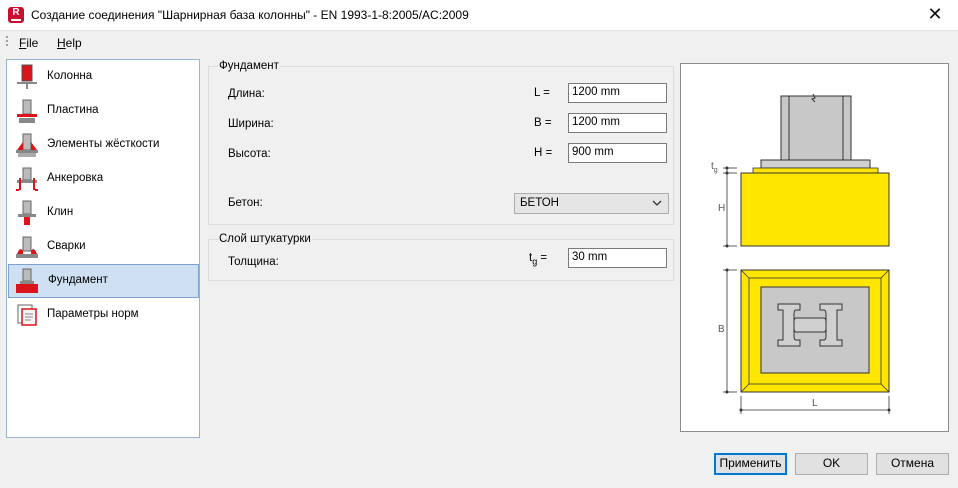 The height and width of the screenshot is (488, 958). Describe the element at coordinates (251, 124) in the screenshot. I see `width-label: Ширина:` at that location.